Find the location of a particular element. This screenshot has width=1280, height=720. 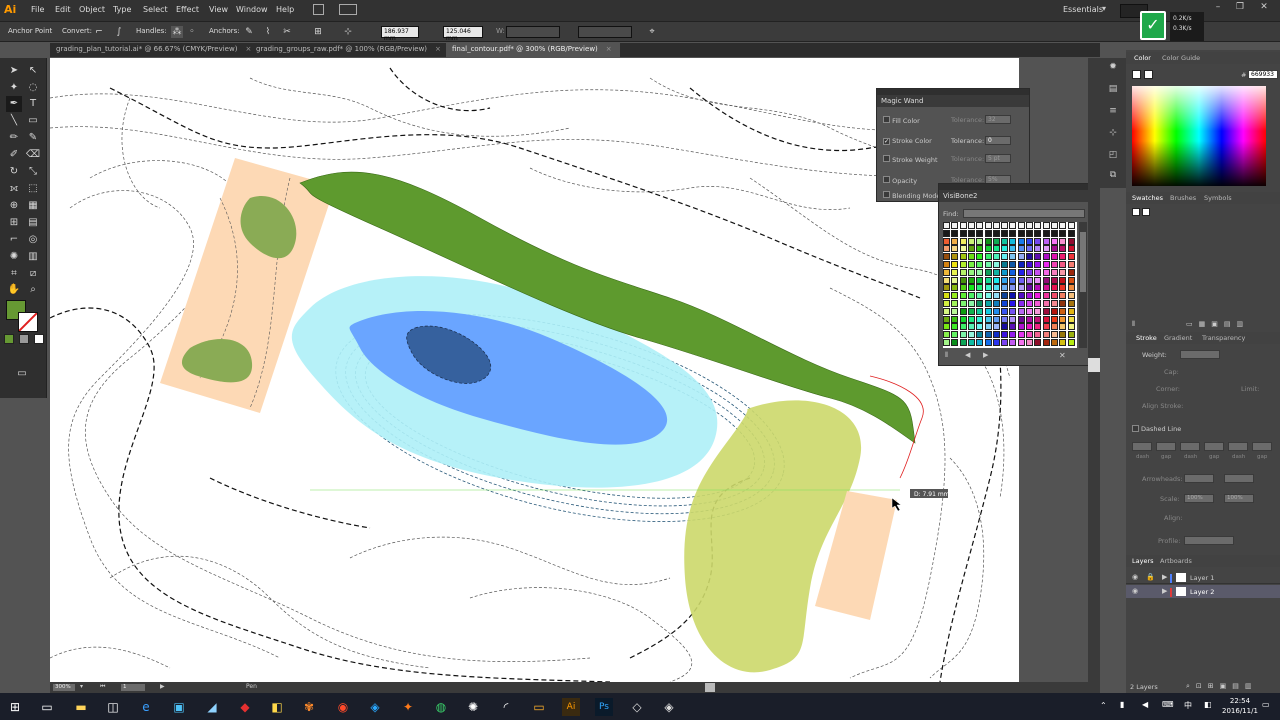

close-icon: × is located at coordinates (438, 49).